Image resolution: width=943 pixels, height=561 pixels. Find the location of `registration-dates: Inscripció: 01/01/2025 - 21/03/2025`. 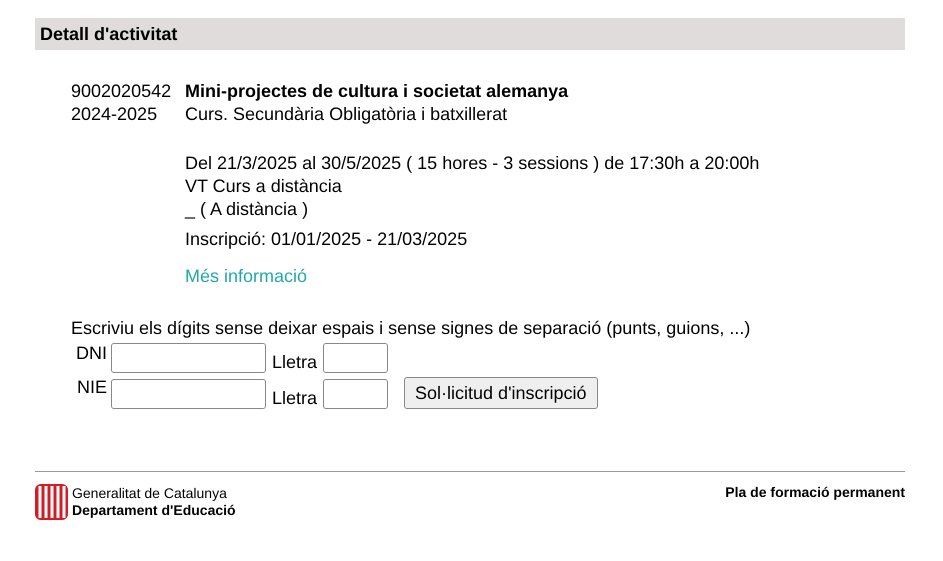

registration-dates: Inscripció: 01/01/2025 - 21/03/2025 is located at coordinates (326, 239).